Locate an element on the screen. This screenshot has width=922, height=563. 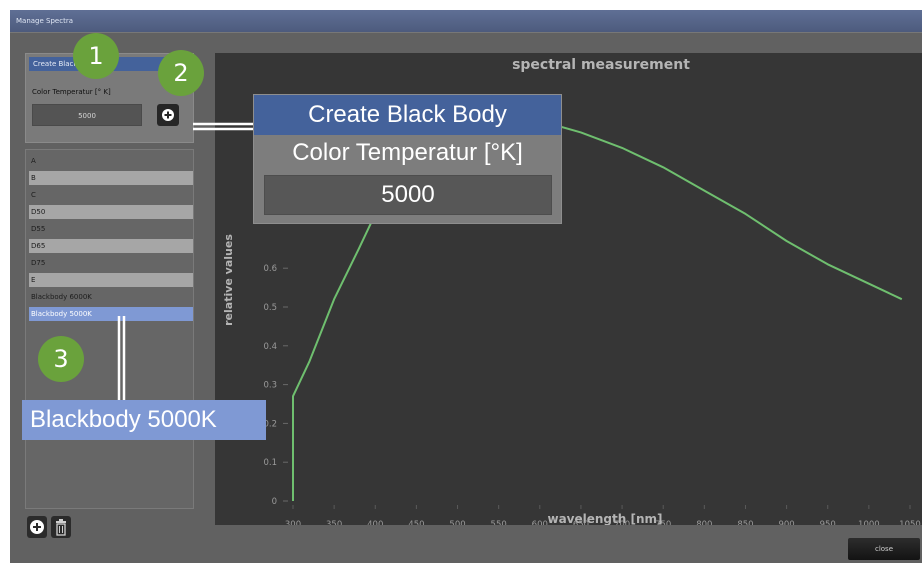
x-tick-label: 350 is located at coordinates (334, 522).